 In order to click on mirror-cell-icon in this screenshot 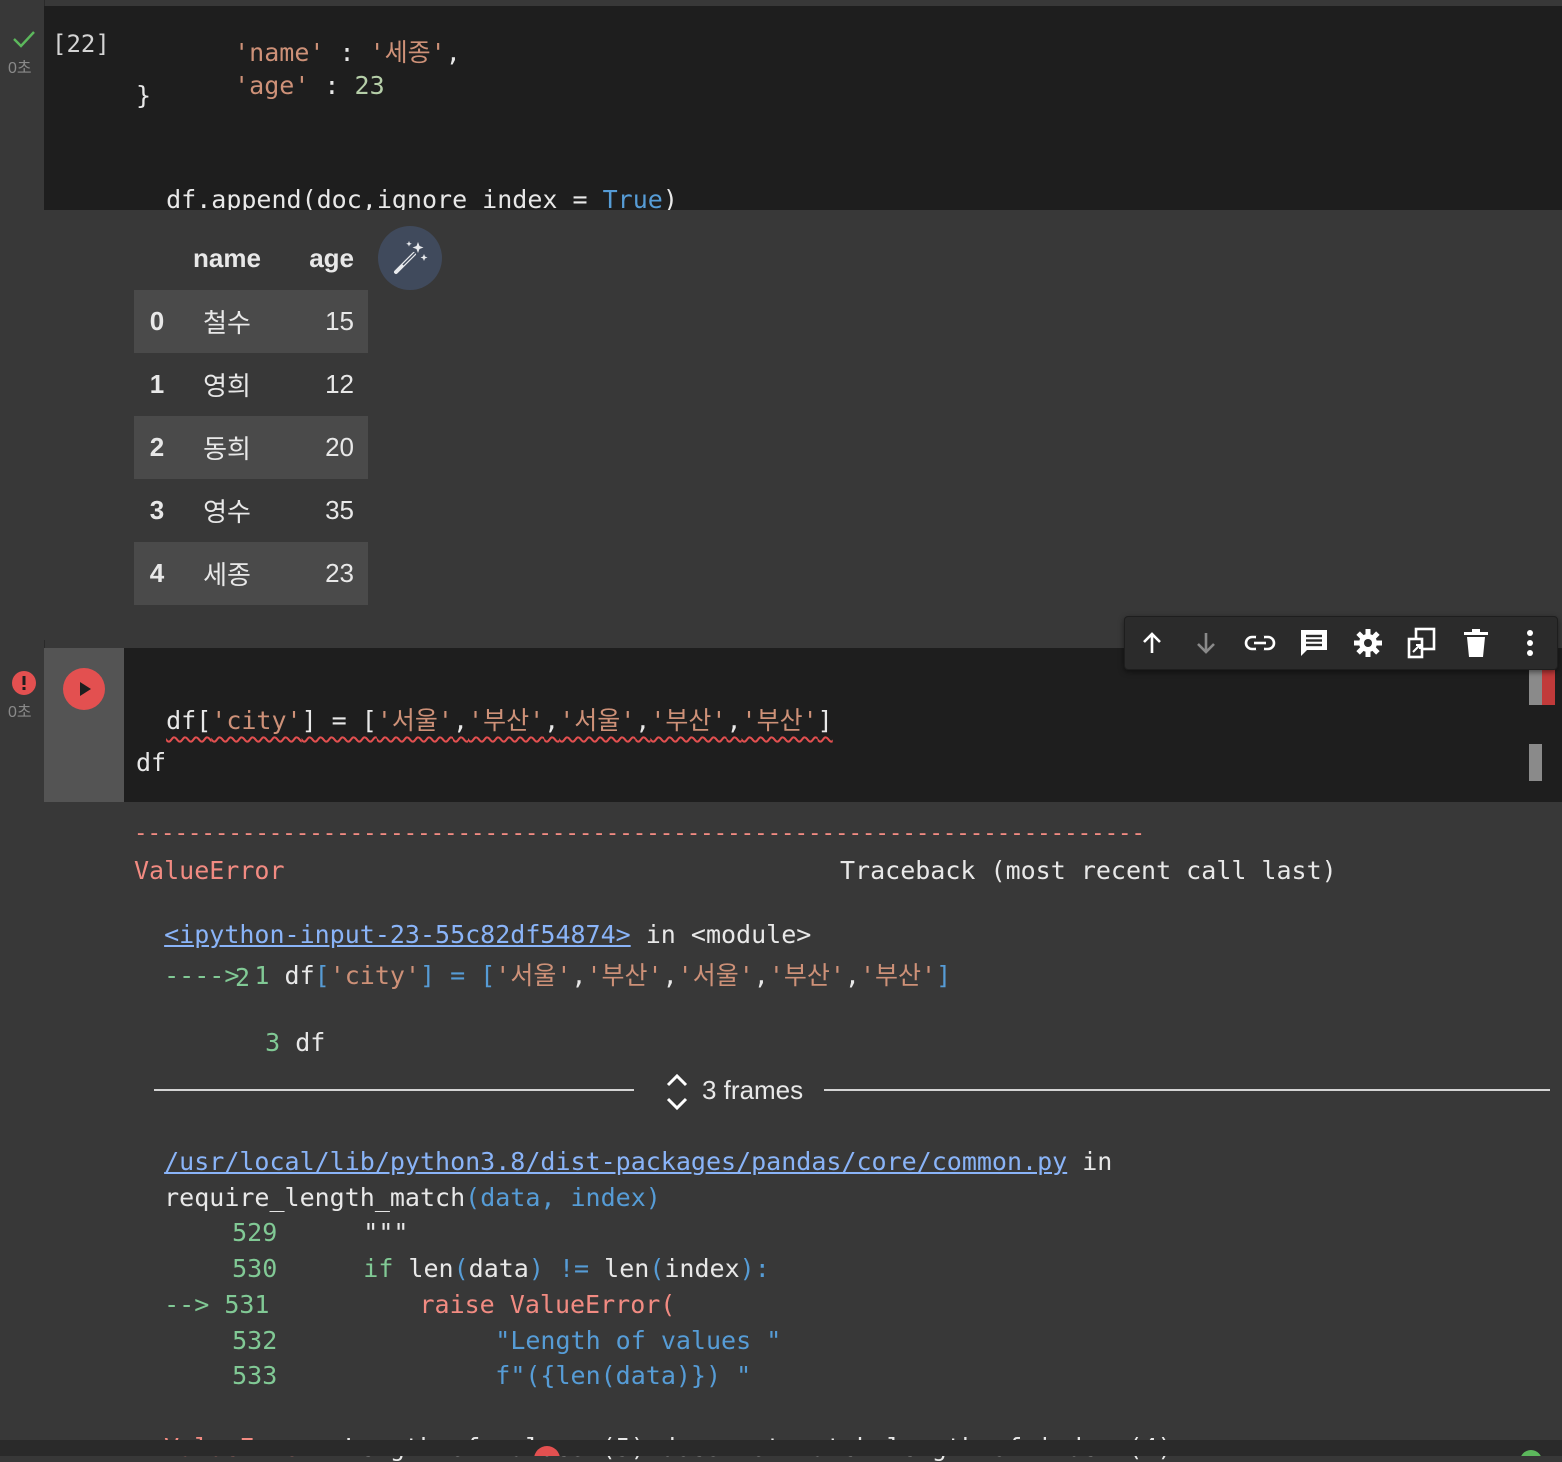, I will do `click(1421, 643)`.